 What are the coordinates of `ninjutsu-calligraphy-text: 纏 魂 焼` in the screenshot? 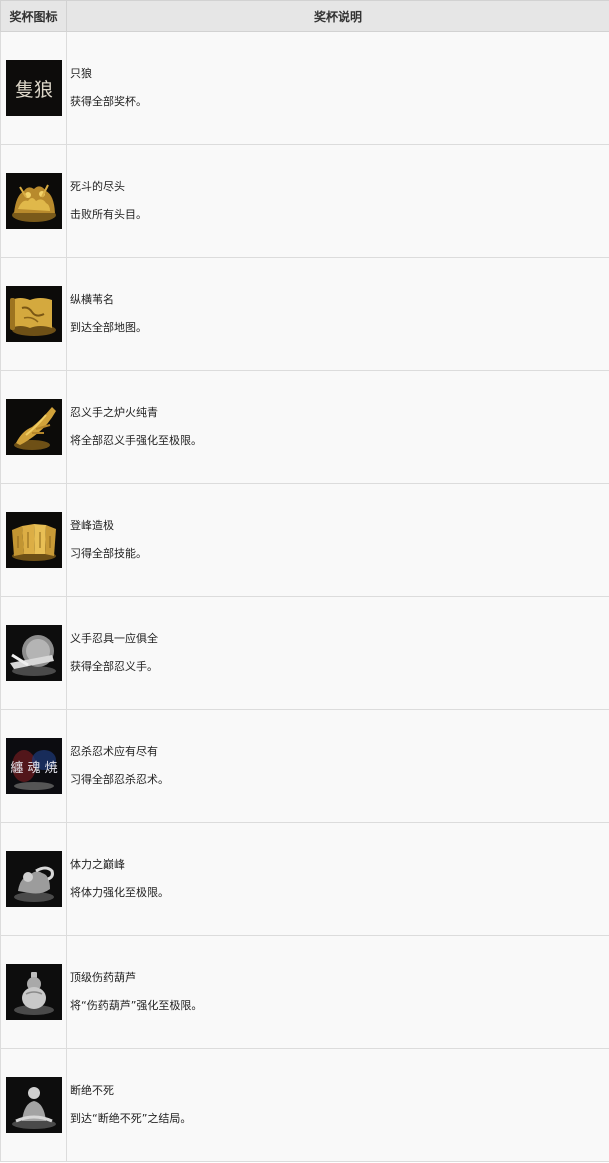 It's located at (33, 768).